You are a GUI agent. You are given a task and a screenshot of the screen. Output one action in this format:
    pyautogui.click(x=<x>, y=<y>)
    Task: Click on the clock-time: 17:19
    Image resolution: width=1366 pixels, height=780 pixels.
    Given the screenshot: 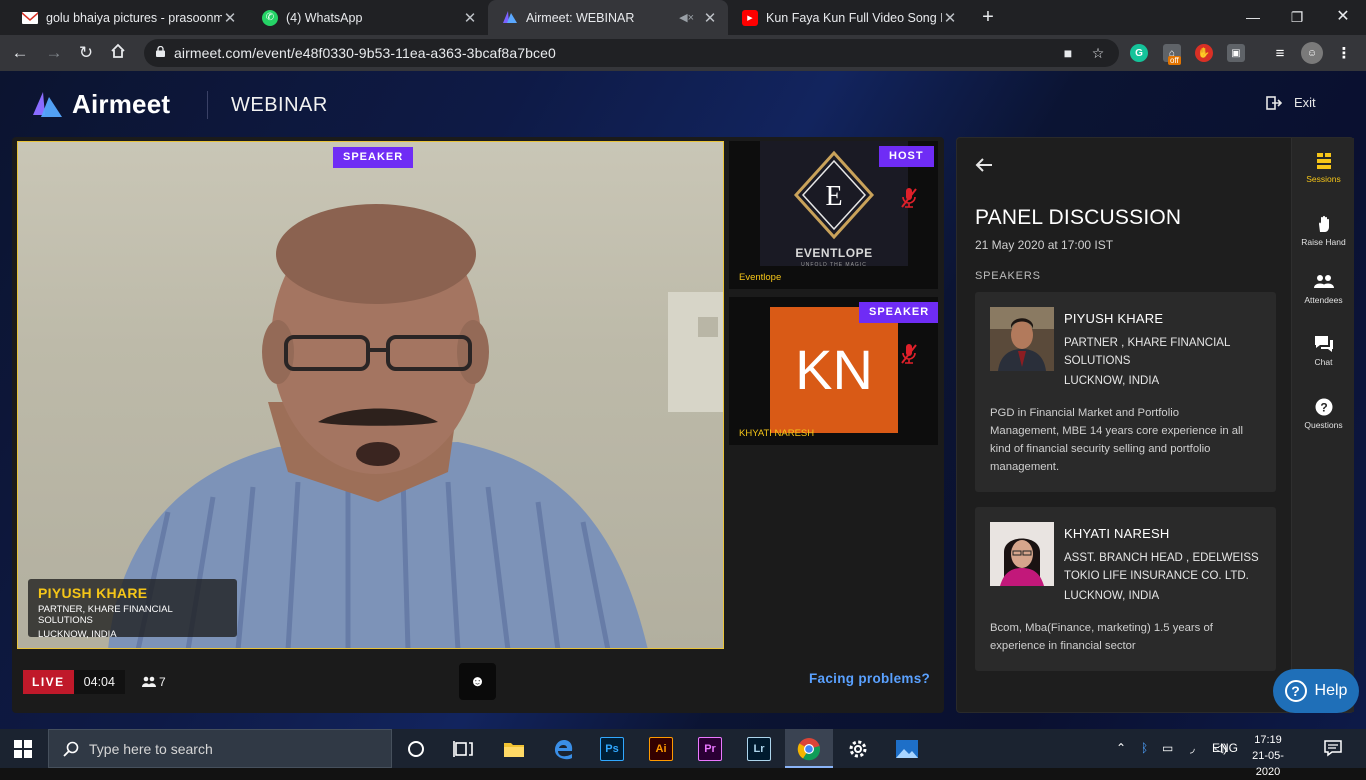 What is the action you would take?
    pyautogui.click(x=1268, y=740)
    